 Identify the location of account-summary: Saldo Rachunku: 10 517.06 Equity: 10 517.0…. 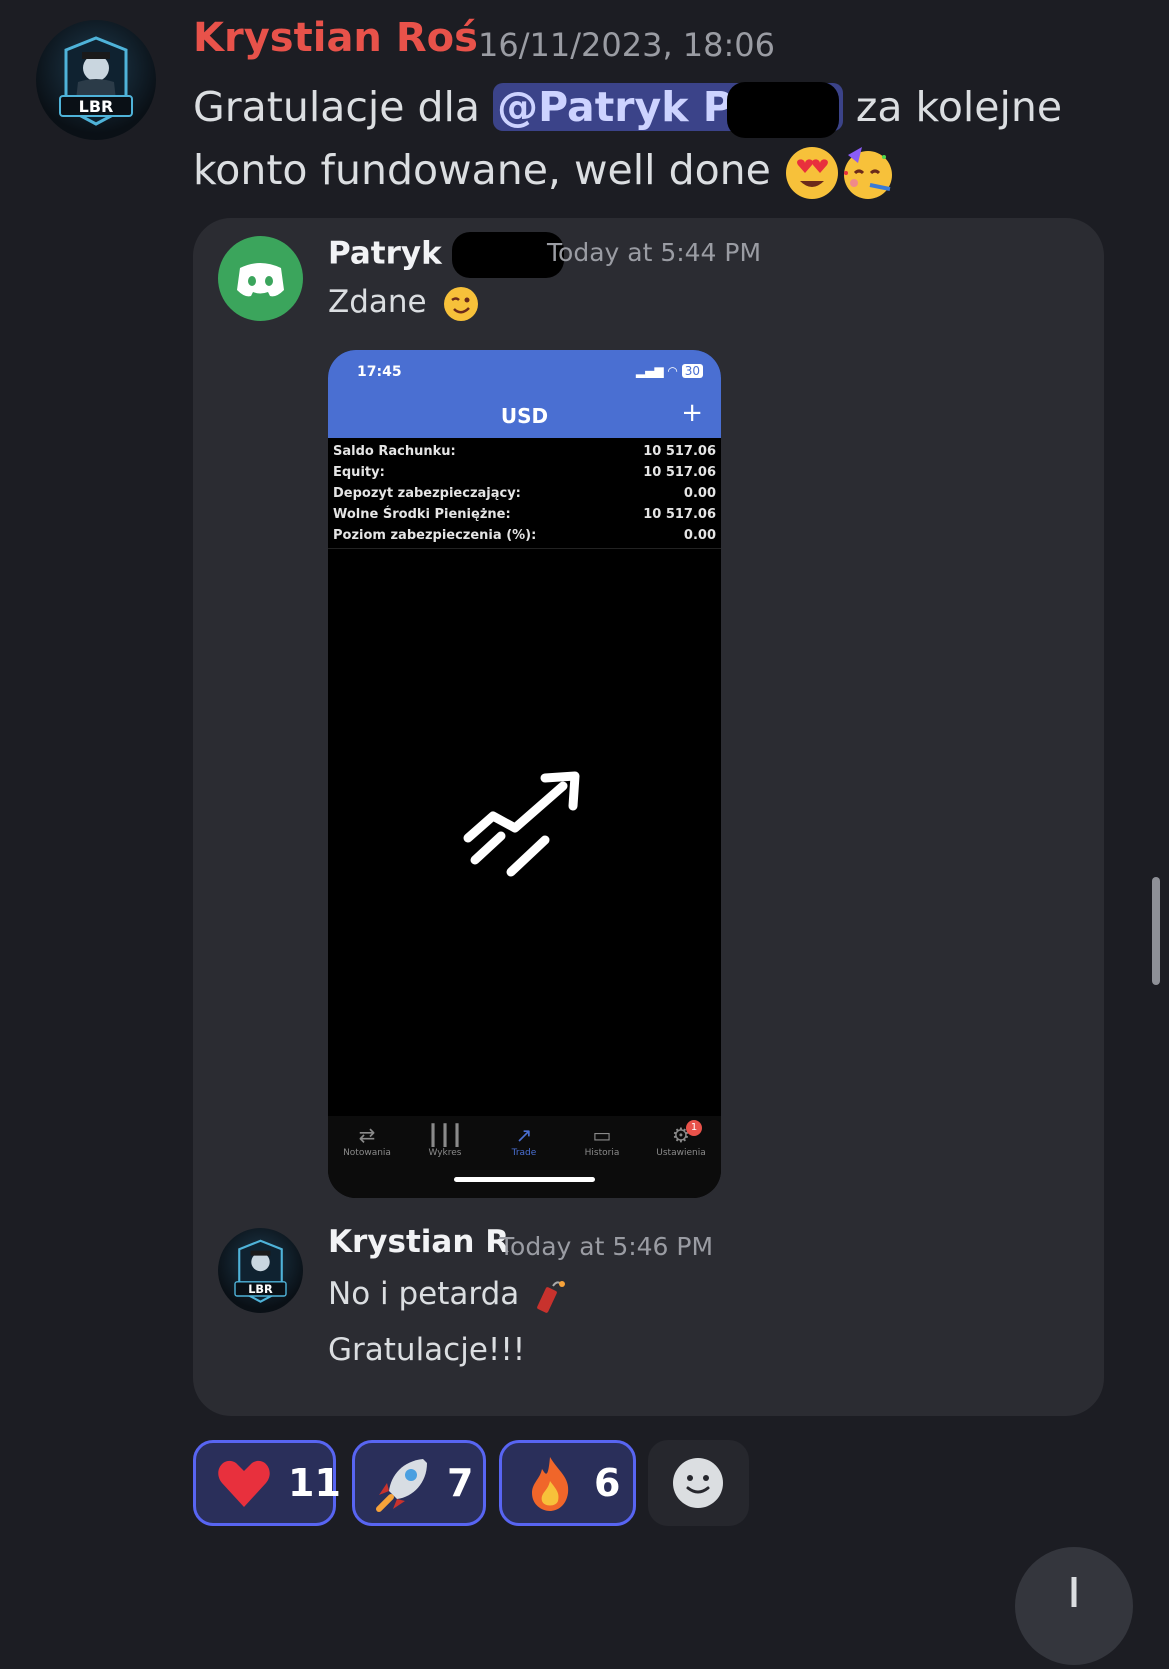
(524, 496).